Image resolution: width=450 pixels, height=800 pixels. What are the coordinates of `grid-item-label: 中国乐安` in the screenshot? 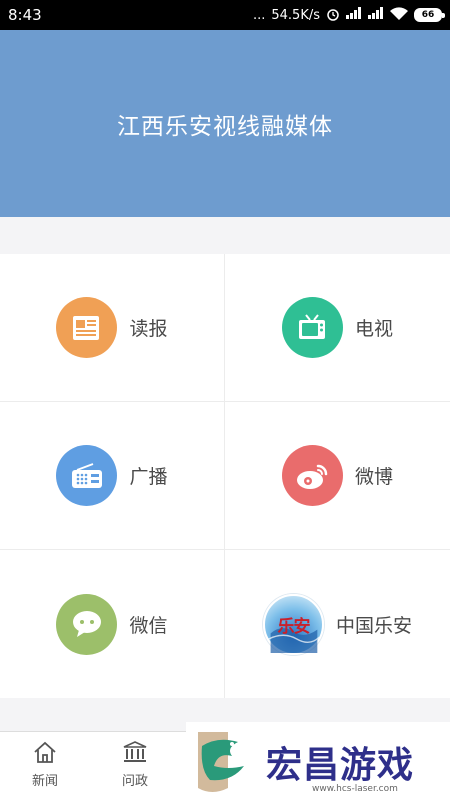 It's located at (373, 625).